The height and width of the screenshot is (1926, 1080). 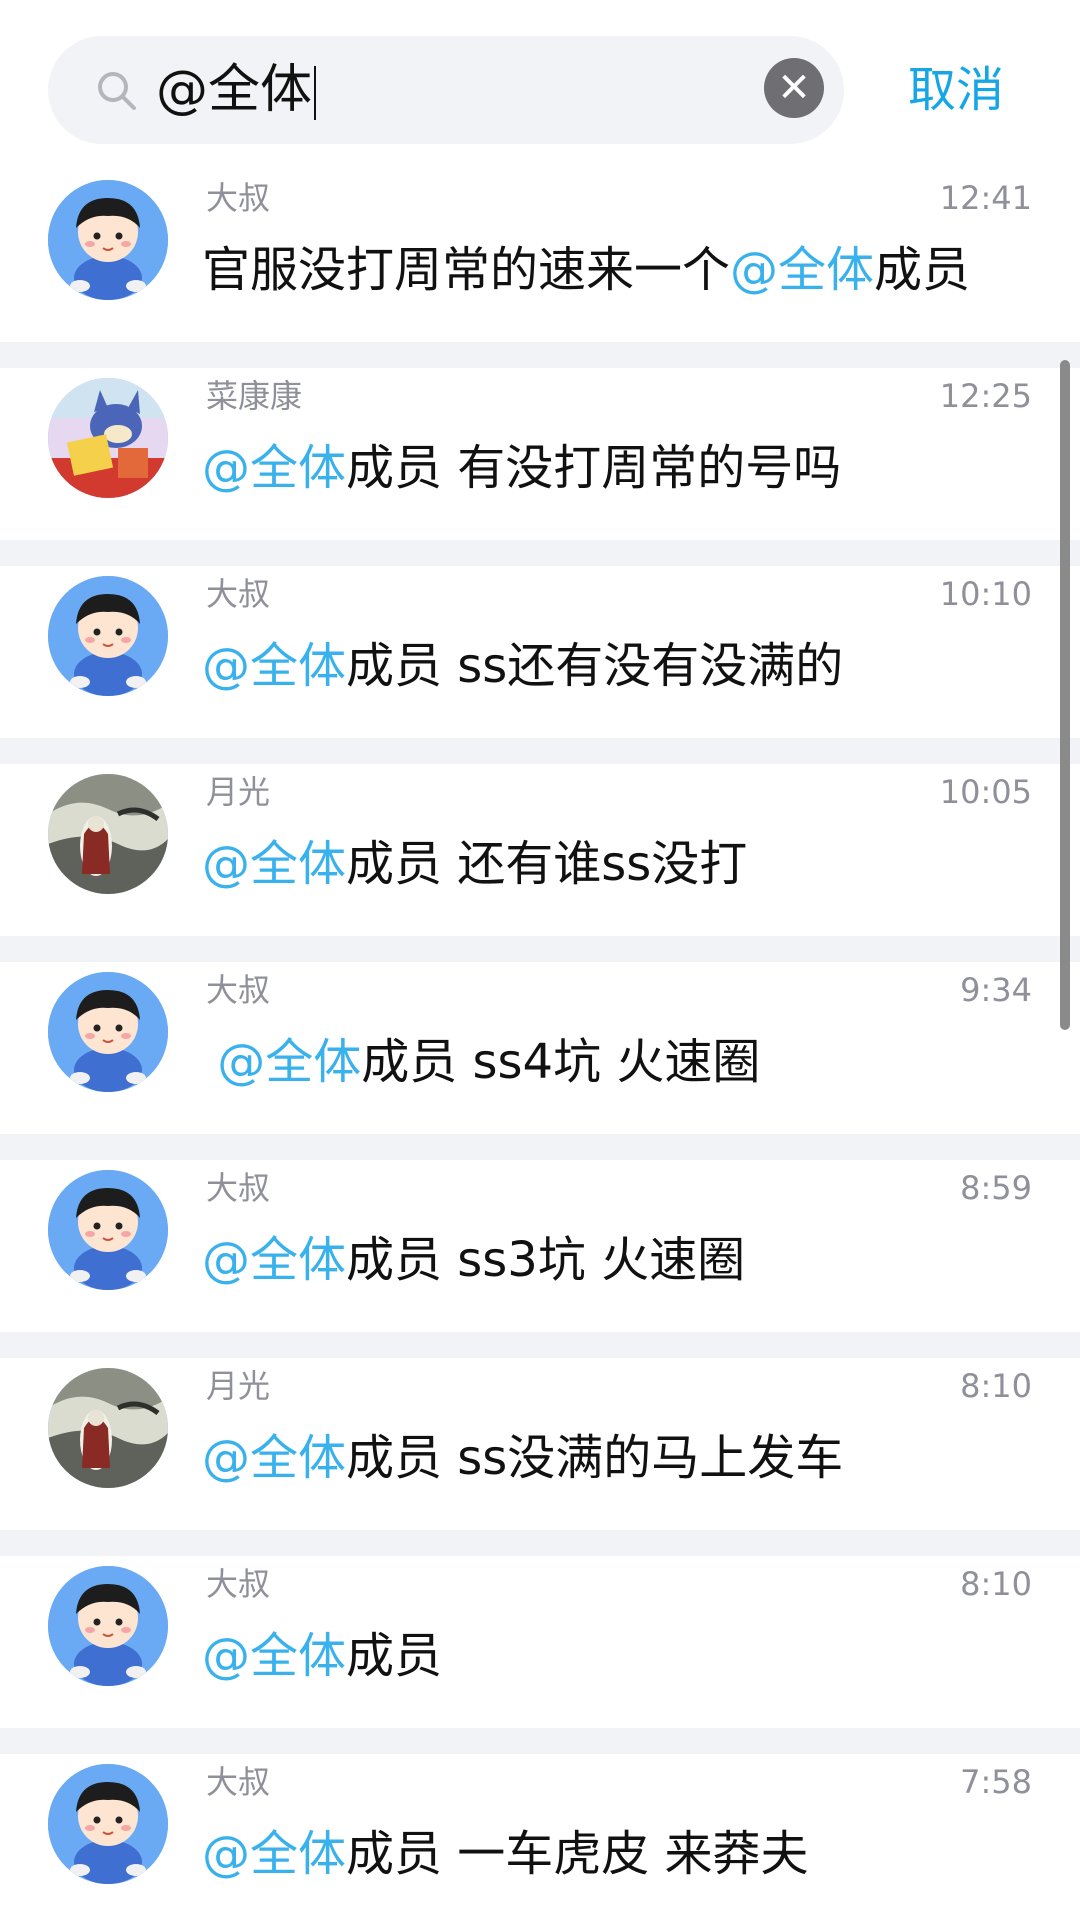 I want to click on scrollbar, so click(x=1065, y=695).